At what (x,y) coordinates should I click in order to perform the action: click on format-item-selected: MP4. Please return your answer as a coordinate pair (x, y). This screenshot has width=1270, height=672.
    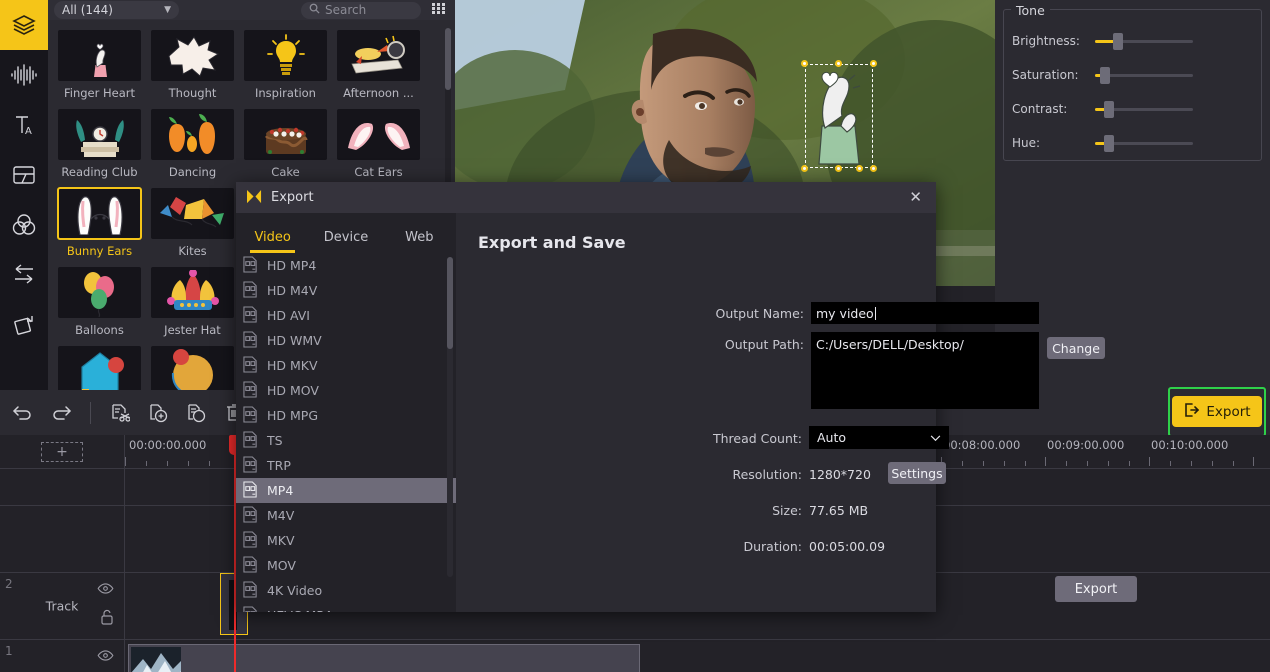
    Looking at the image, I should click on (346, 490).